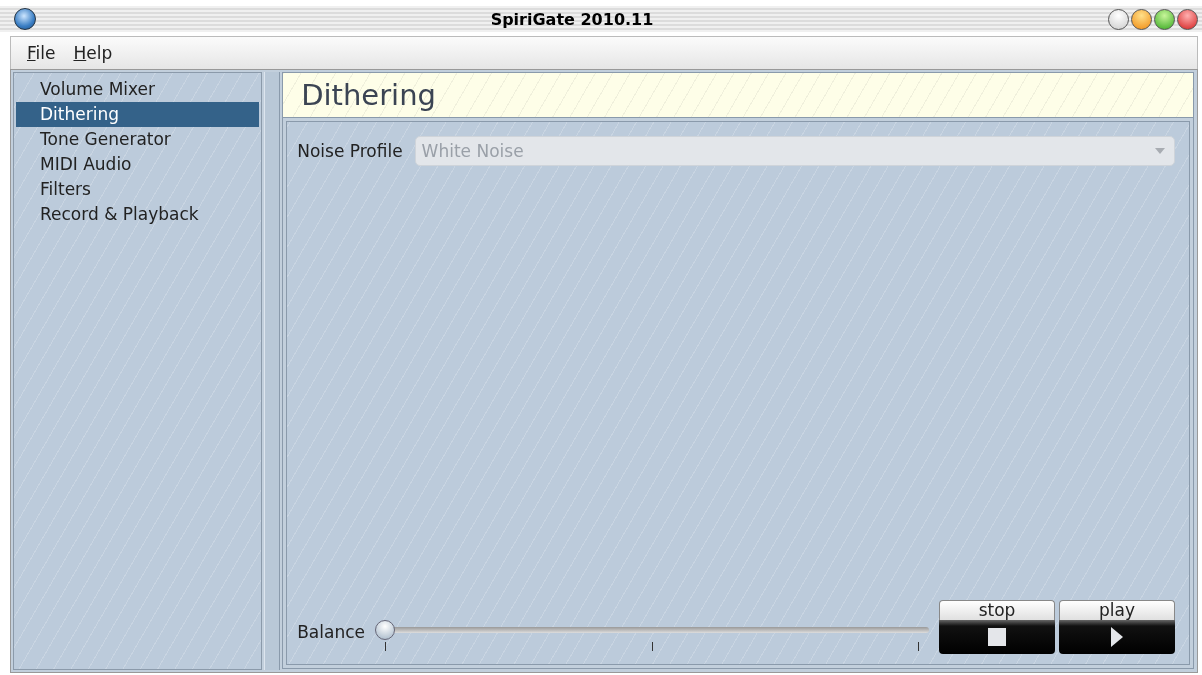 Image resolution: width=1202 pixels, height=675 pixels. Describe the element at coordinates (25, 19) in the screenshot. I see `window-menu-icon` at that location.